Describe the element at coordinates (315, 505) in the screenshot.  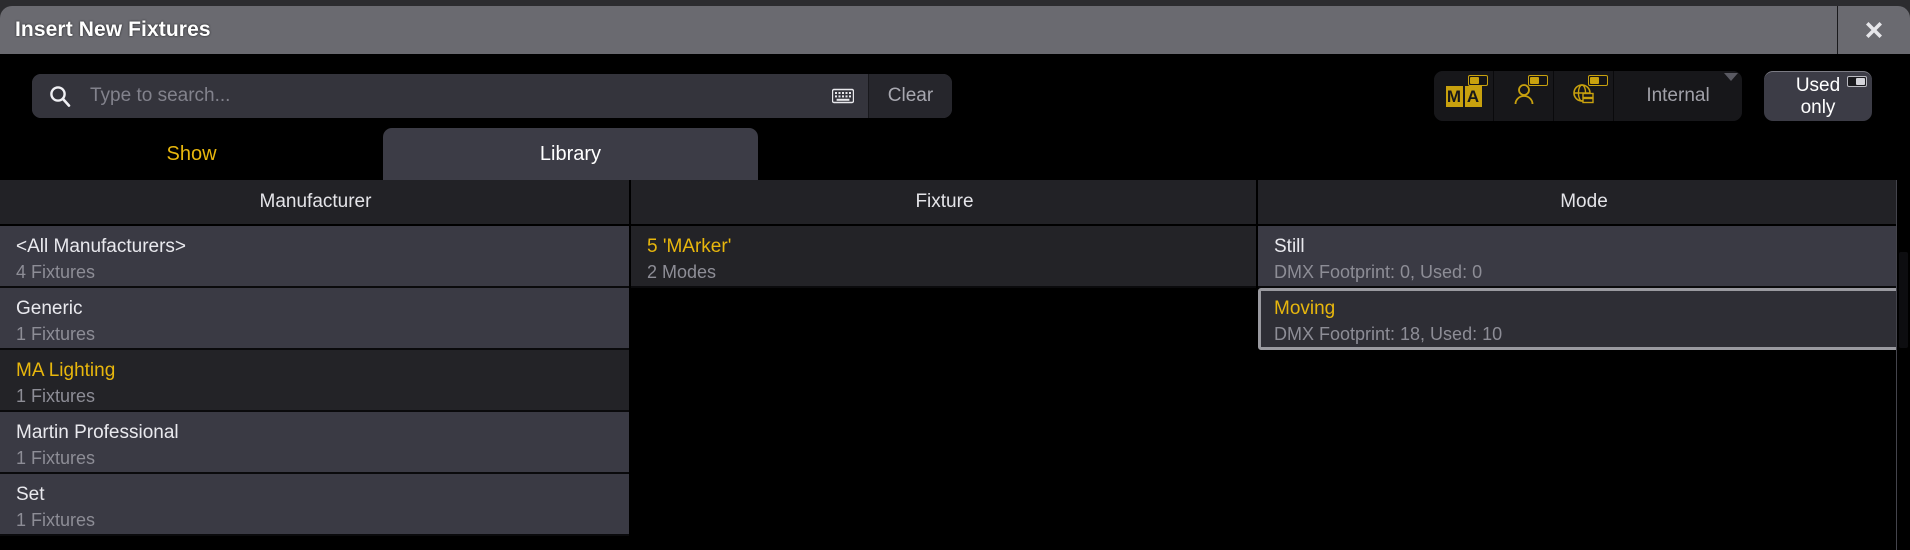
I see `manufacturer-row: Set 1 Fixtures` at that location.